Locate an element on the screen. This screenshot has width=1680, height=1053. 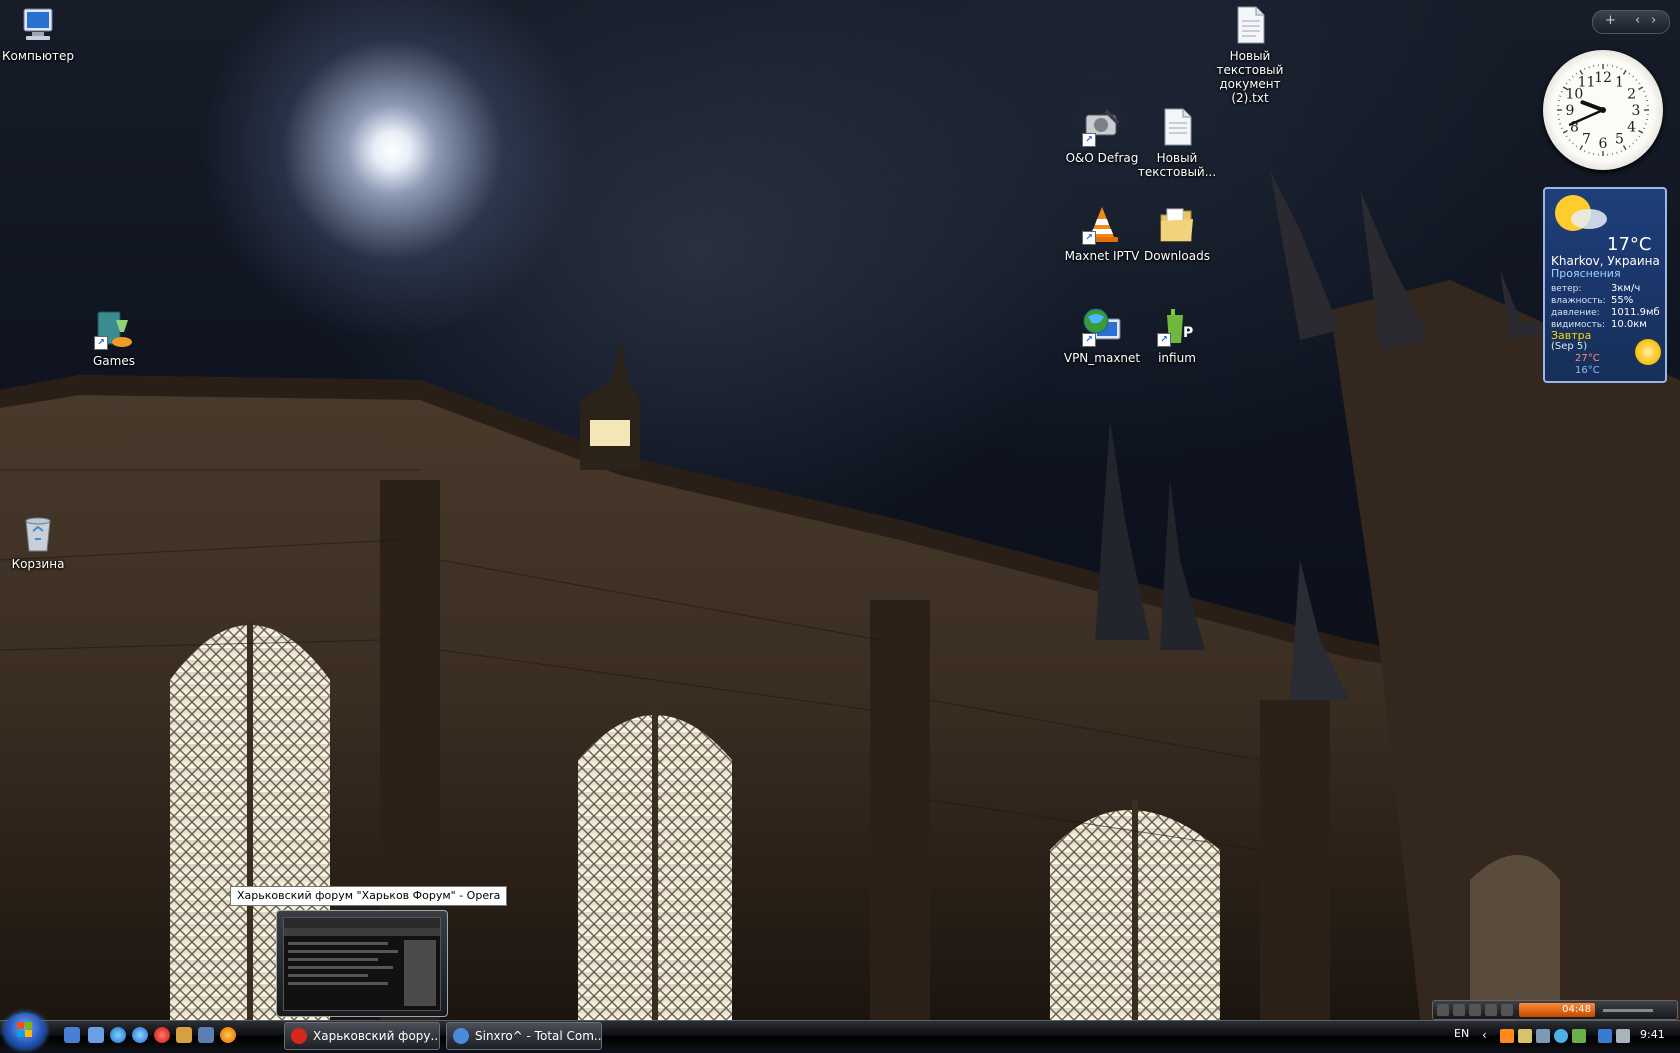
desktop-icon-computer: Компьютер is located at coordinates (39, 34).